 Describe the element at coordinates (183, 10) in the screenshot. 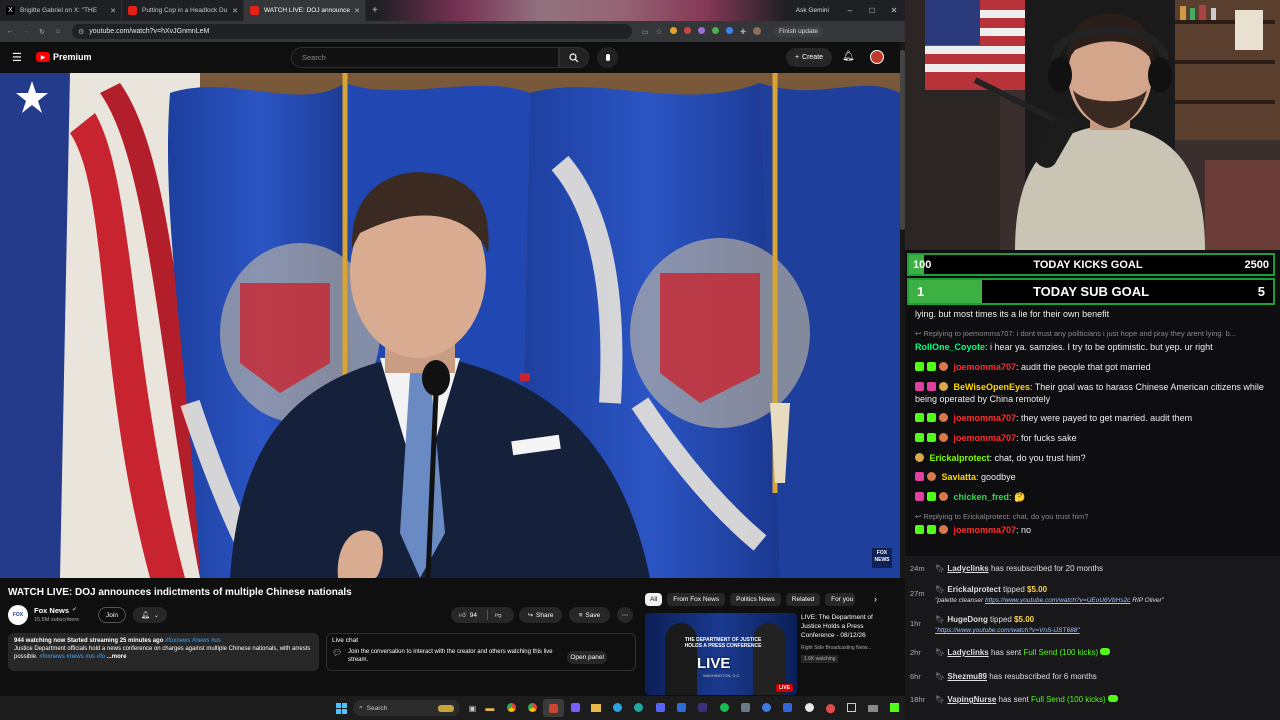

I see `browser-tab-headlock: Putting Cop in a Headlock Du ✕` at that location.